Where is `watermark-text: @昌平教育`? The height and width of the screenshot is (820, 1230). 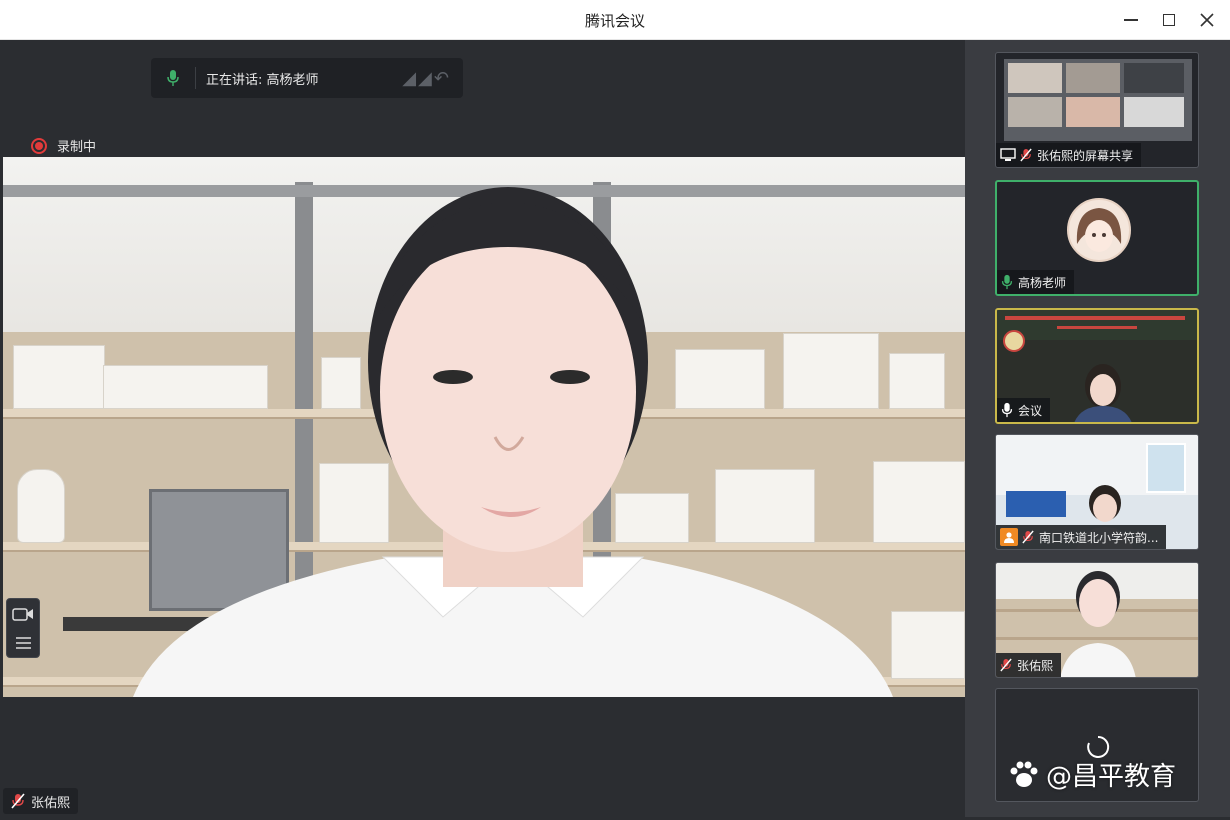
watermark-text: @昌平教育 is located at coordinates (1111, 777).